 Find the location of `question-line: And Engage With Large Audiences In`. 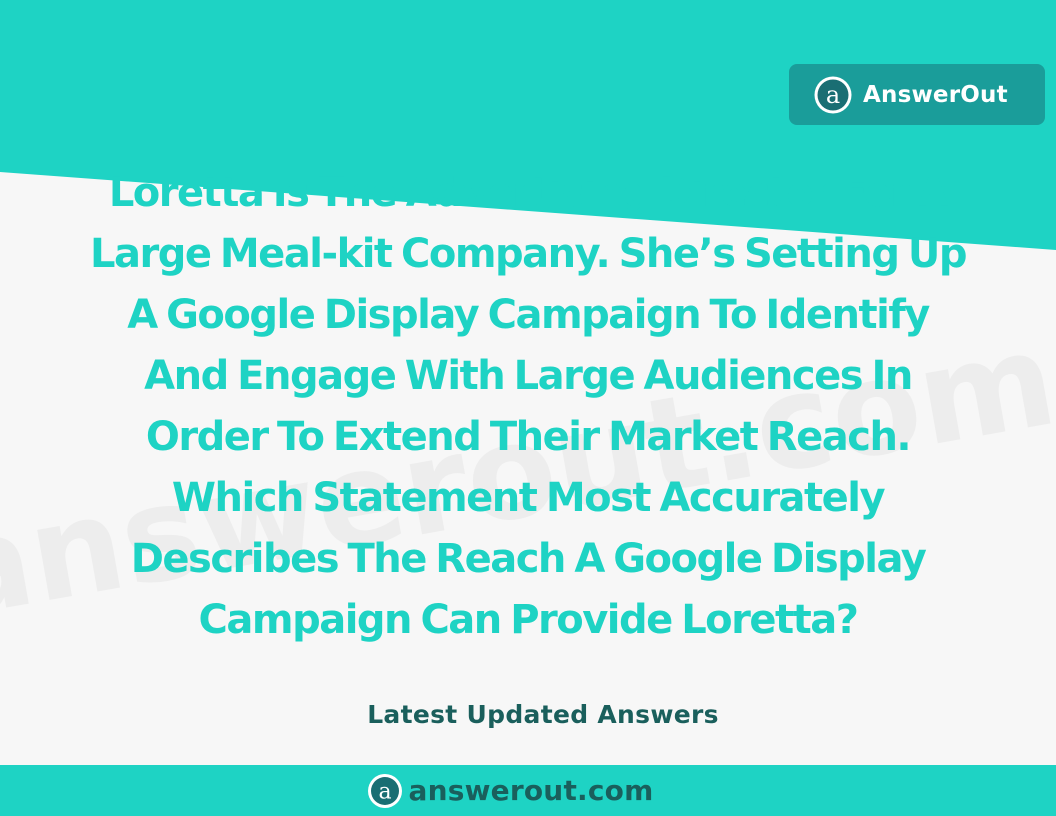

question-line: And Engage With Large Audiences In is located at coordinates (528, 376).